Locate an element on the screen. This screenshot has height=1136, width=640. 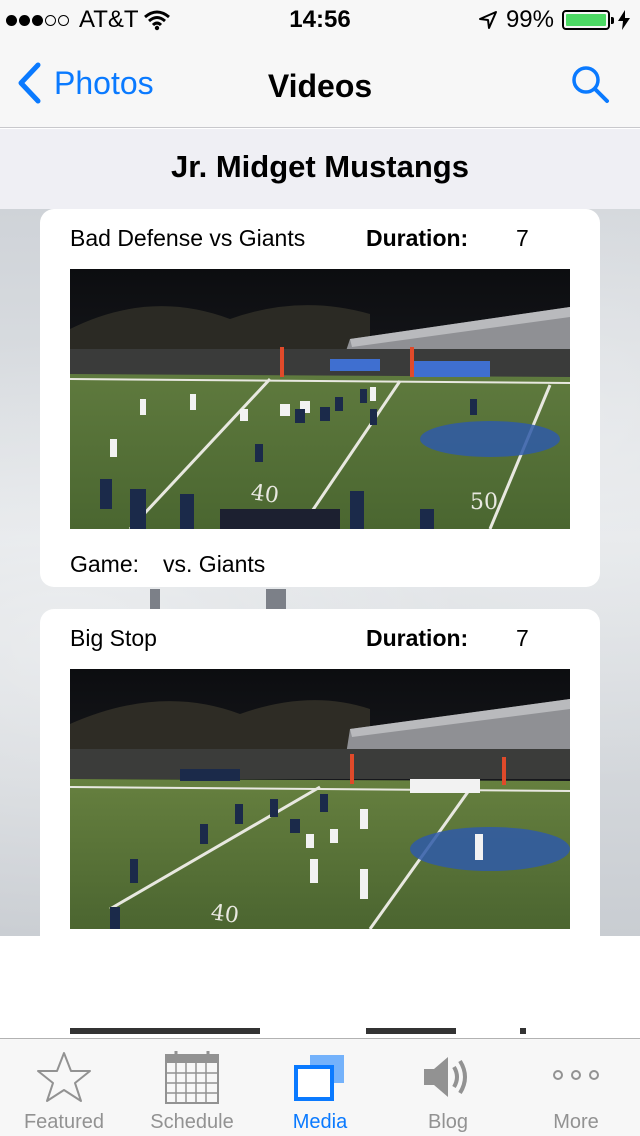
charging-bolt-icon is located at coordinates (624, 20).